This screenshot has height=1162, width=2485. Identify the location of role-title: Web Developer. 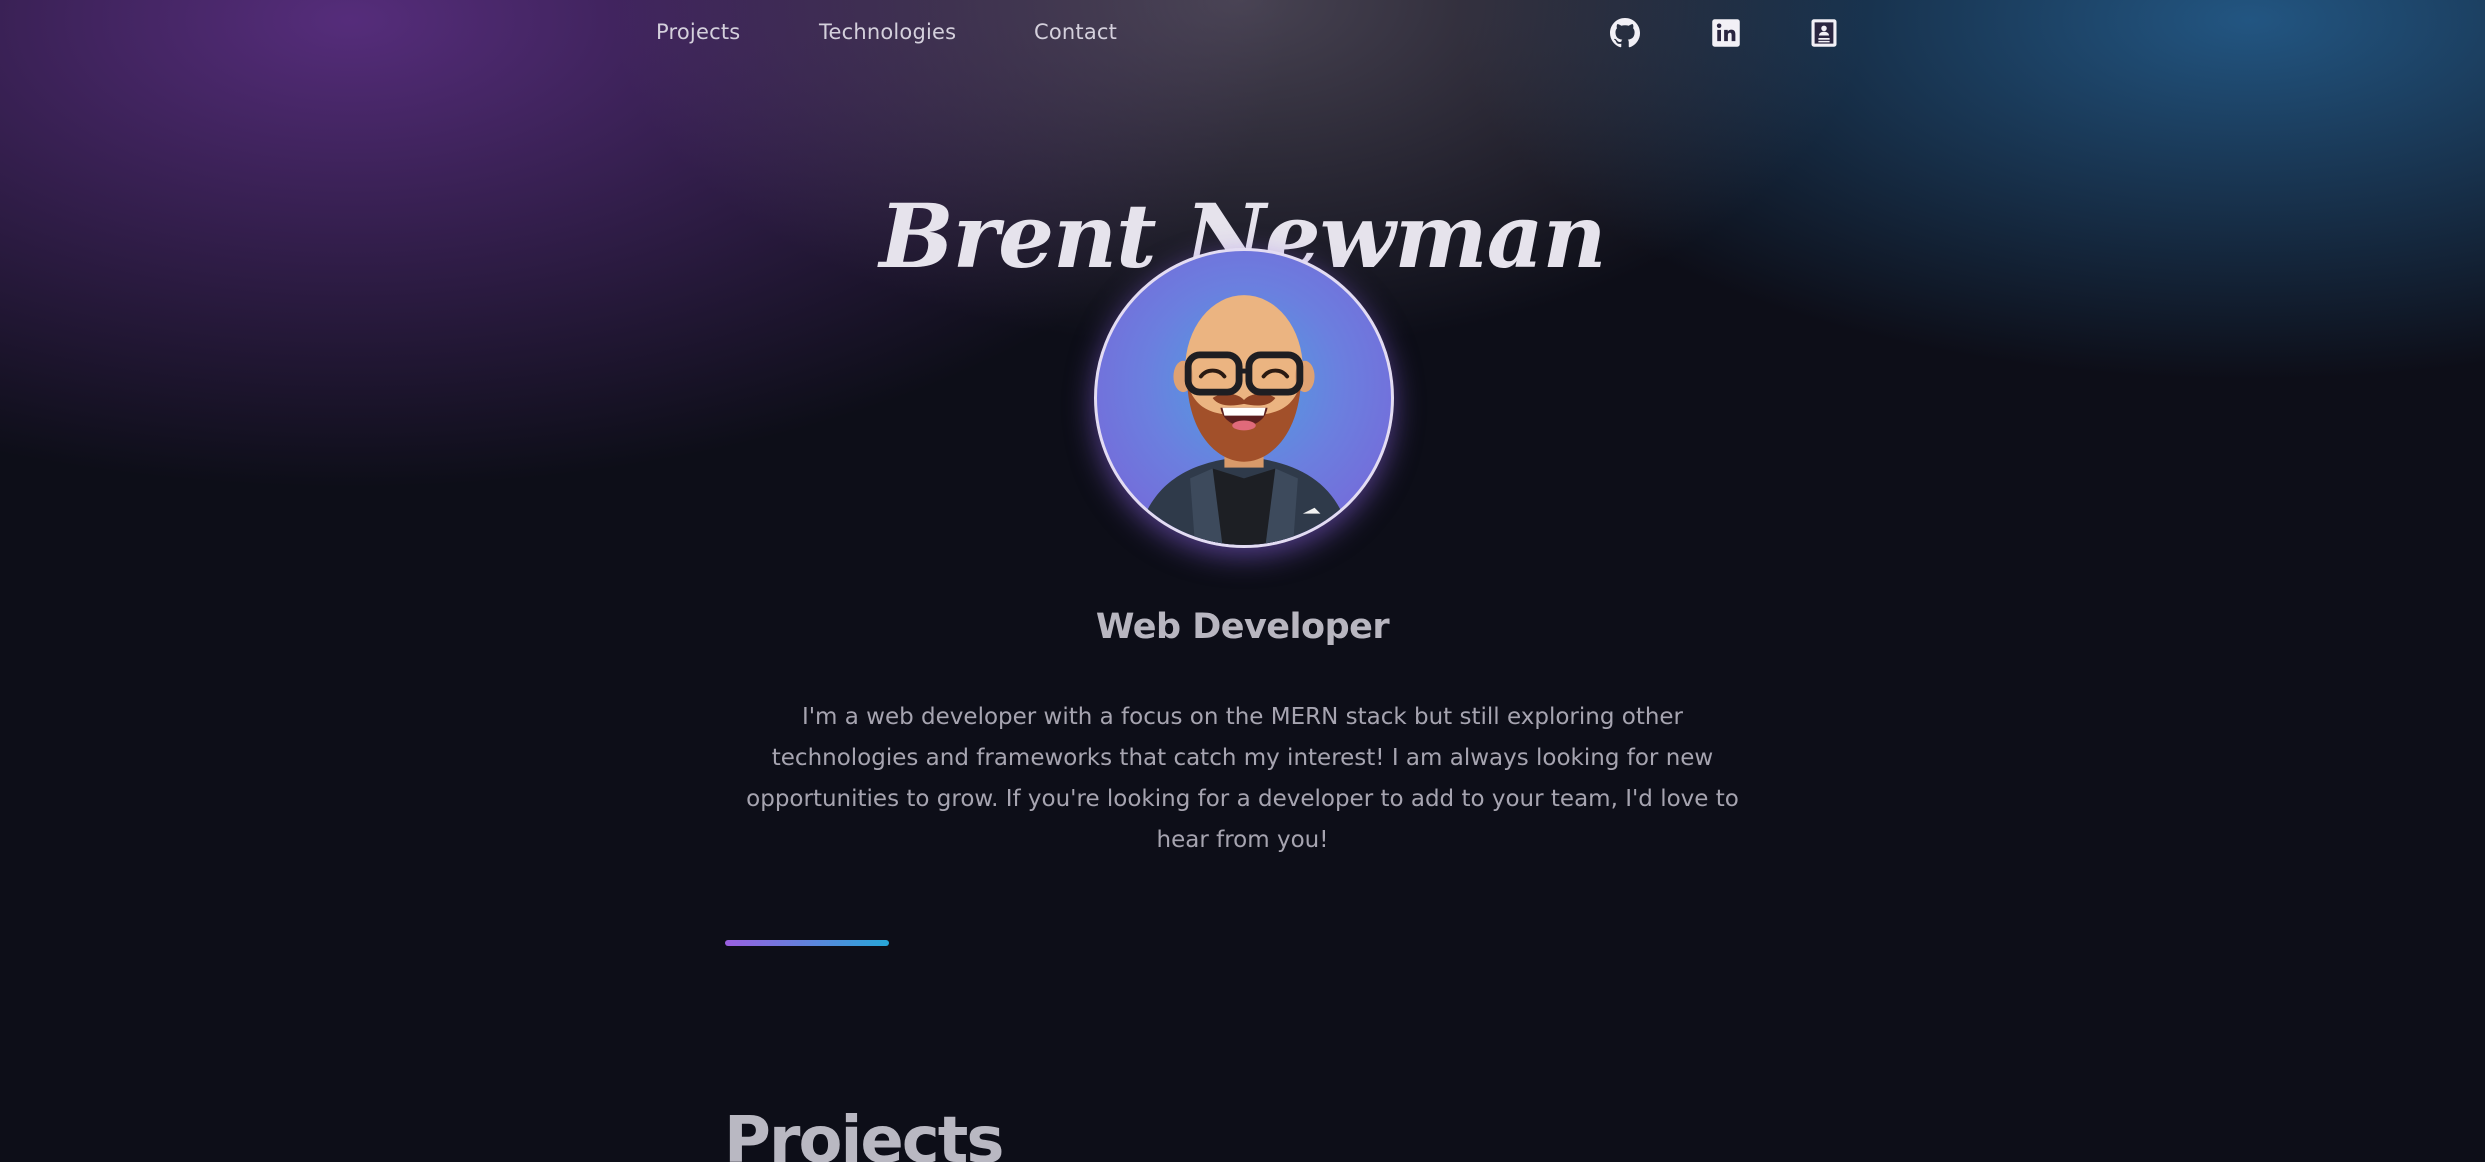
(1242, 627).